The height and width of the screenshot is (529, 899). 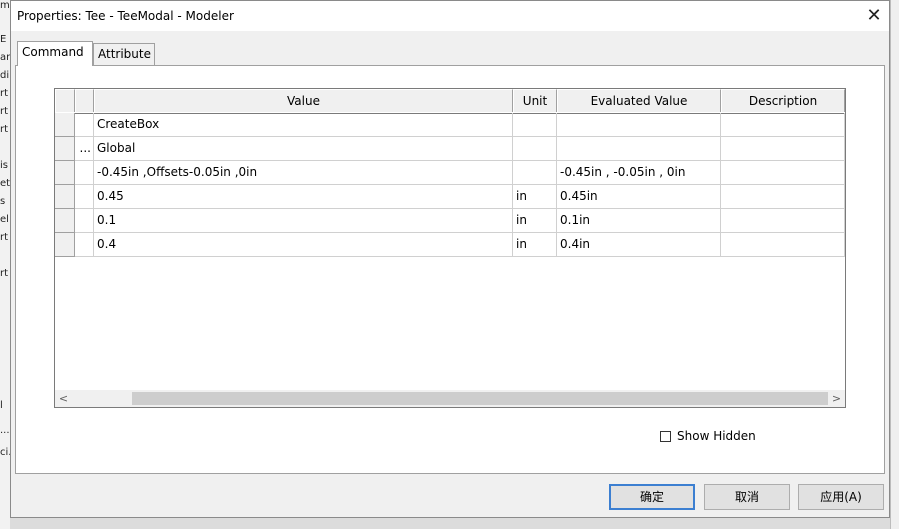 I want to click on value-cell: Global, so click(x=303, y=149).